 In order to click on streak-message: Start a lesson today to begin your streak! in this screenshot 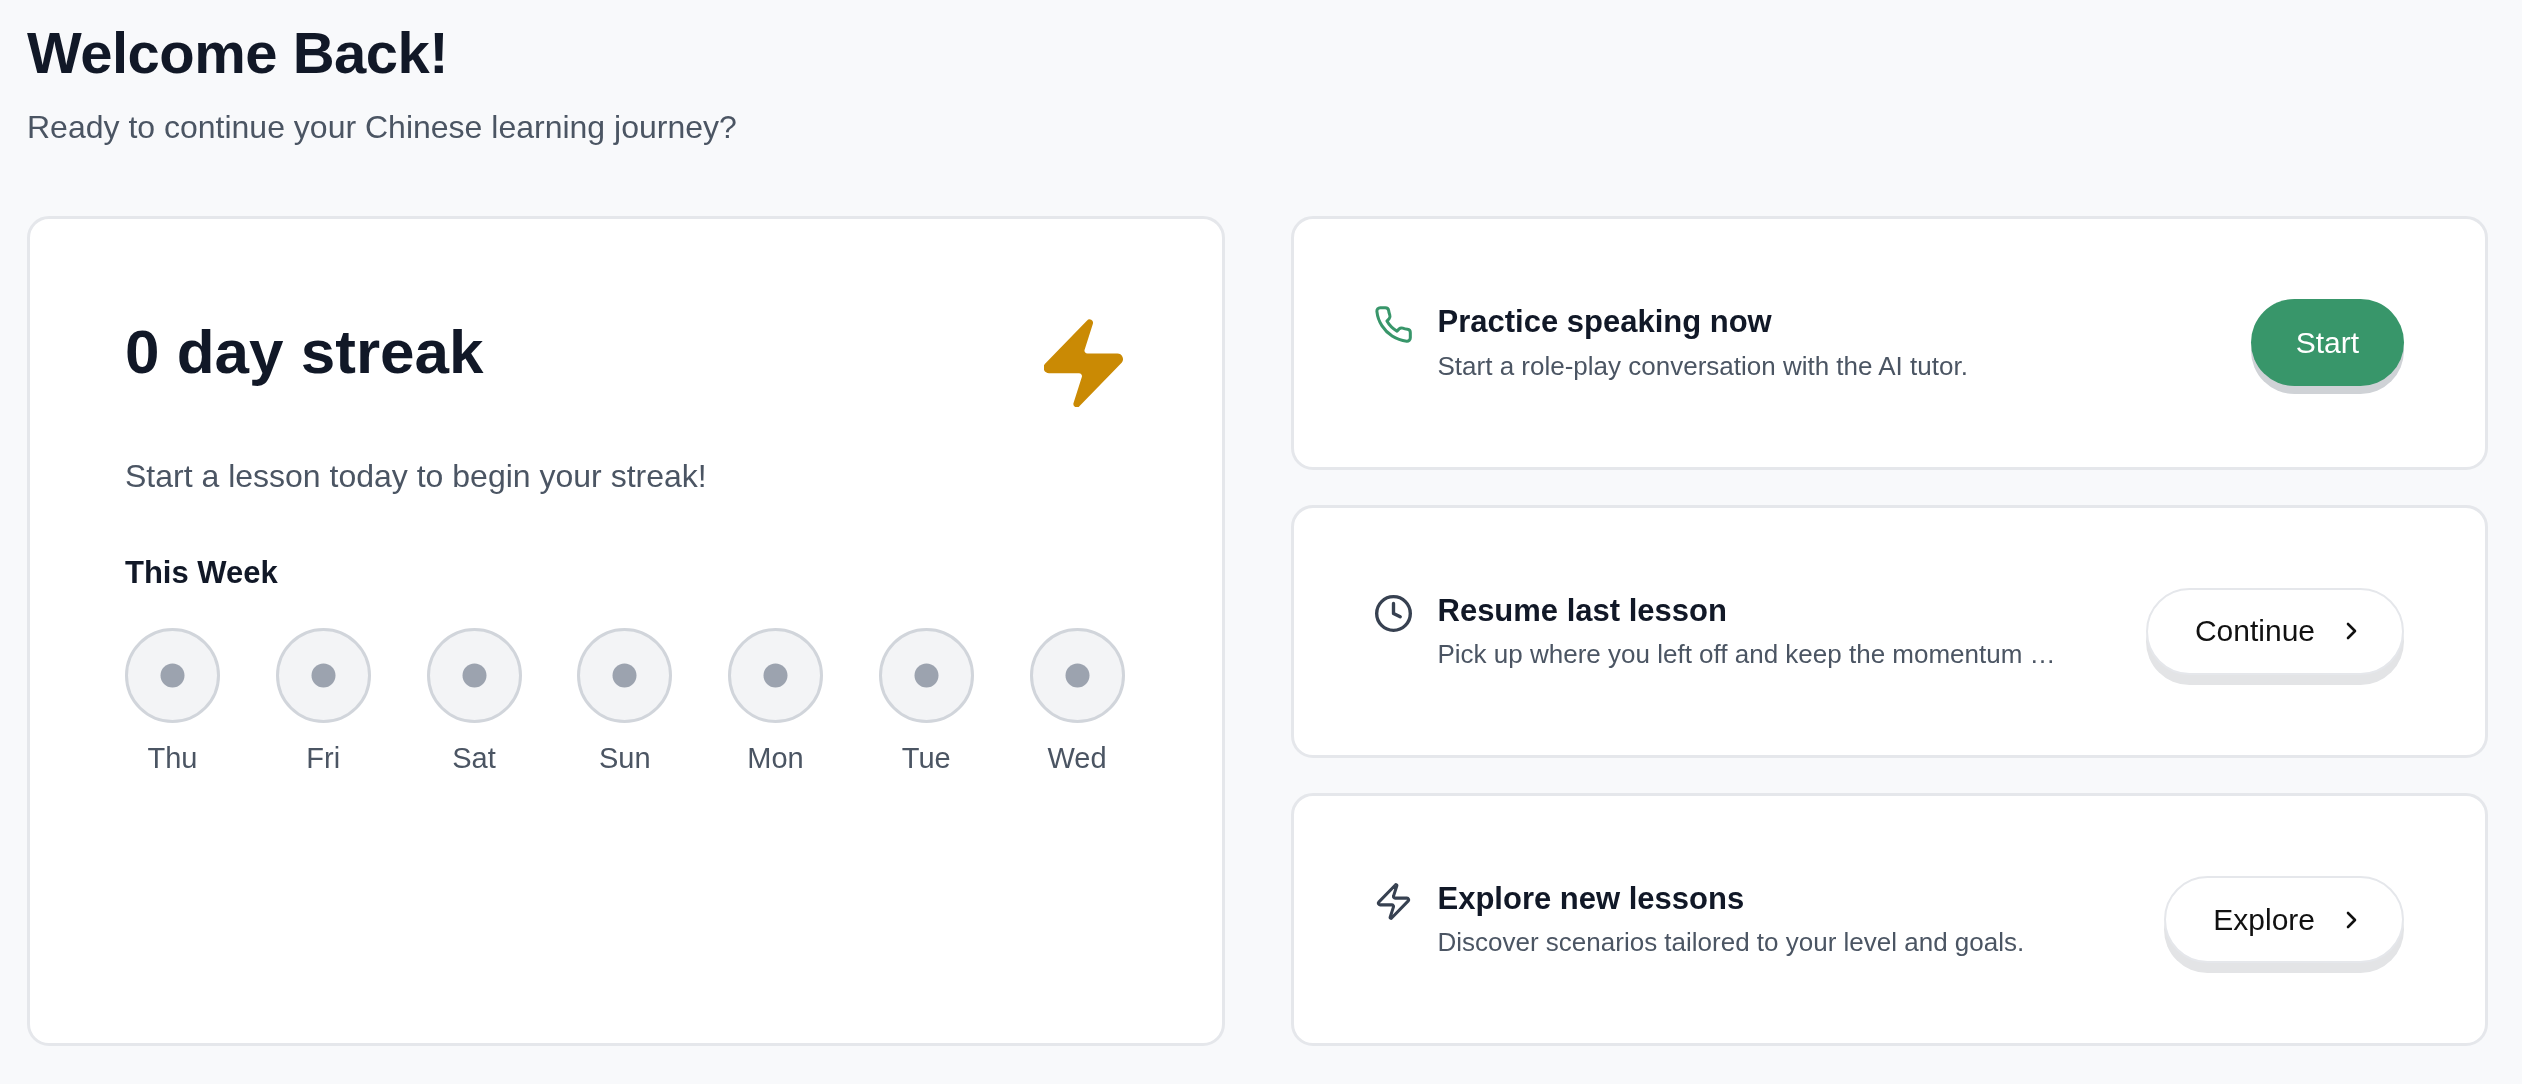, I will do `click(416, 477)`.